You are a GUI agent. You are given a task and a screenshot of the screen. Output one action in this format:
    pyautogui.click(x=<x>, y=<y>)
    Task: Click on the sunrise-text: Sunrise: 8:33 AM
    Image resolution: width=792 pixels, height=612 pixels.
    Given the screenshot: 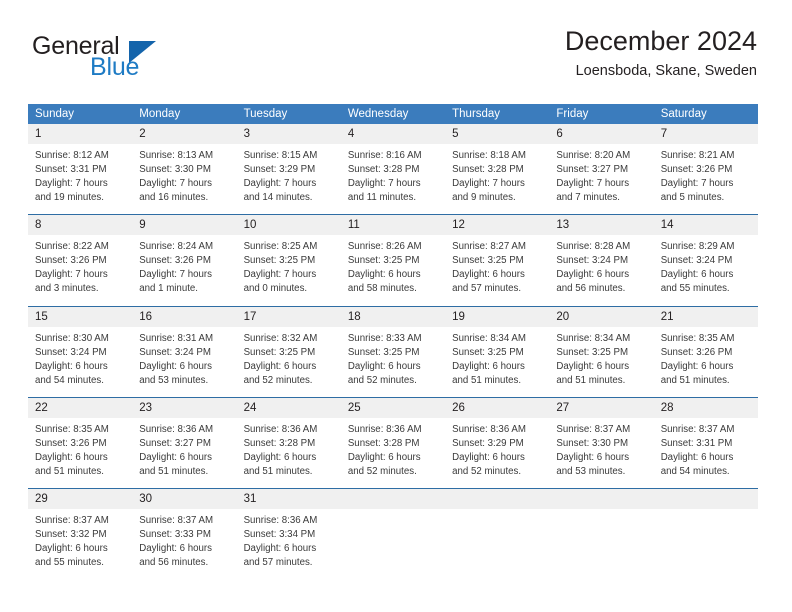 What is the action you would take?
    pyautogui.click(x=384, y=338)
    